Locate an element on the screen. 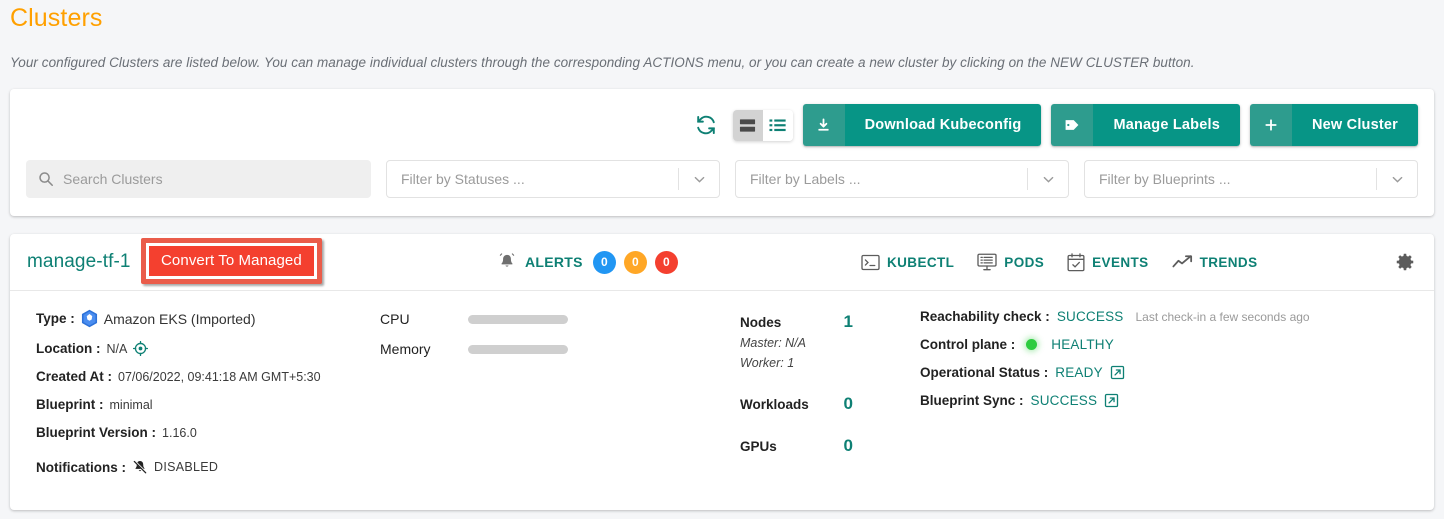 Image resolution: width=1444 pixels, height=519 pixels. search-clusters-box is located at coordinates (198, 179).